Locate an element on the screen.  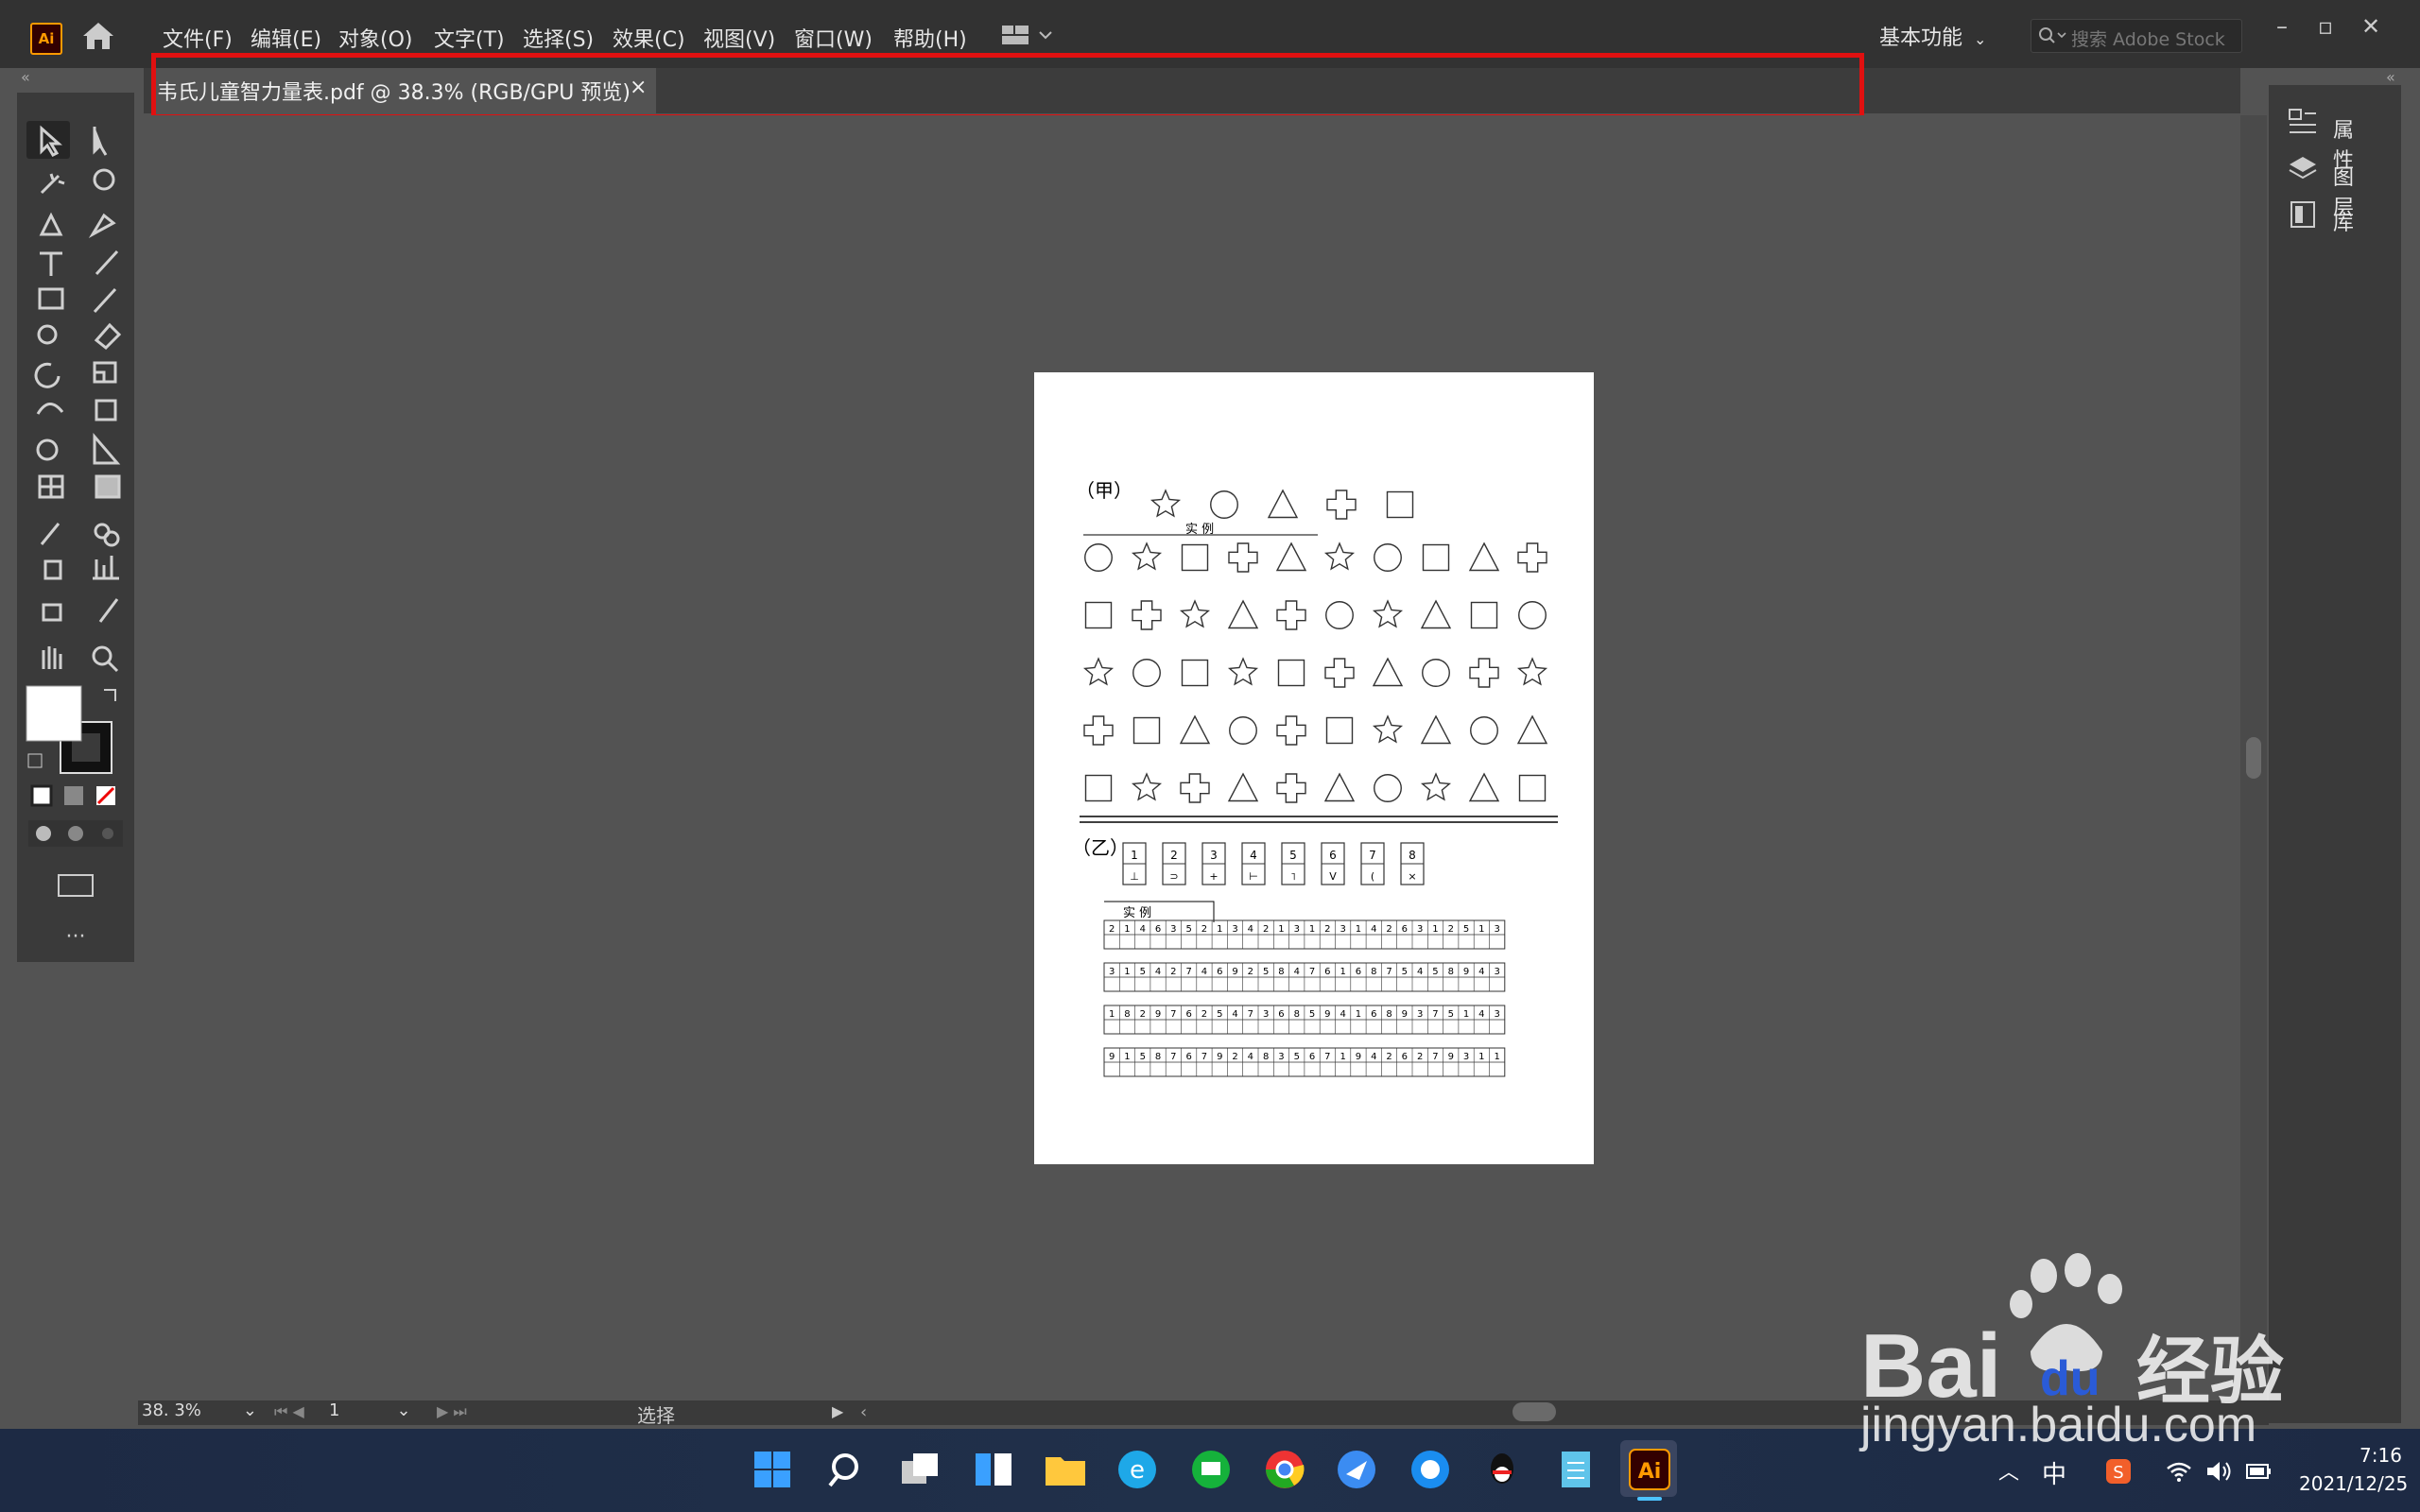
key-digit: 6 is located at coordinates (1333, 855).